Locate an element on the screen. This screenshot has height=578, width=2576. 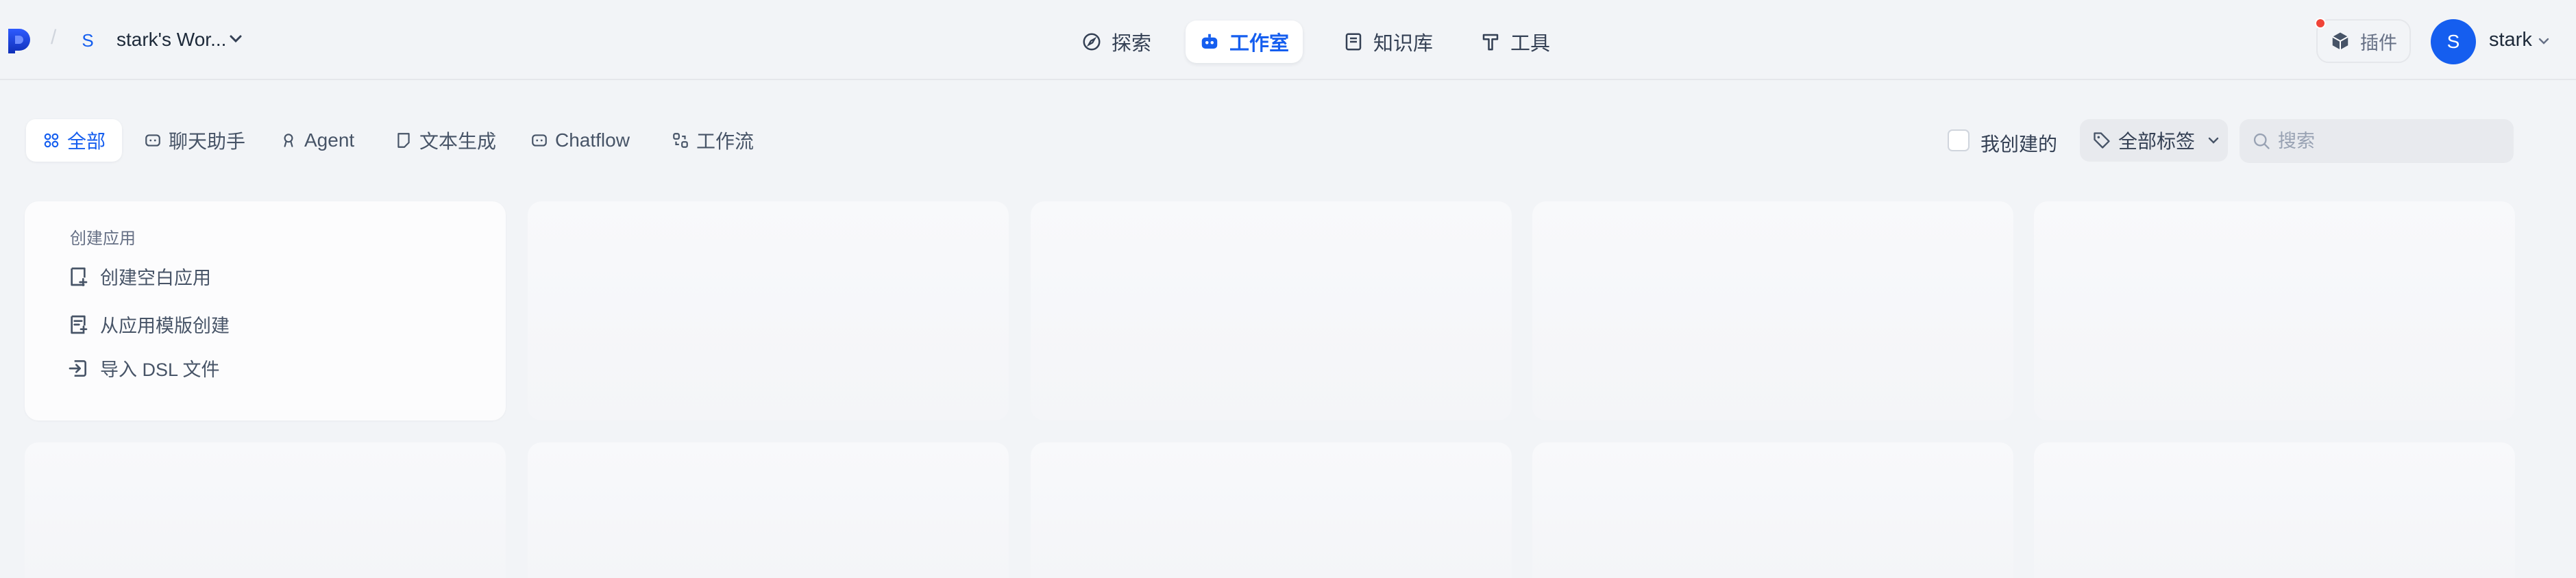
workflow-icon is located at coordinates (681, 140).